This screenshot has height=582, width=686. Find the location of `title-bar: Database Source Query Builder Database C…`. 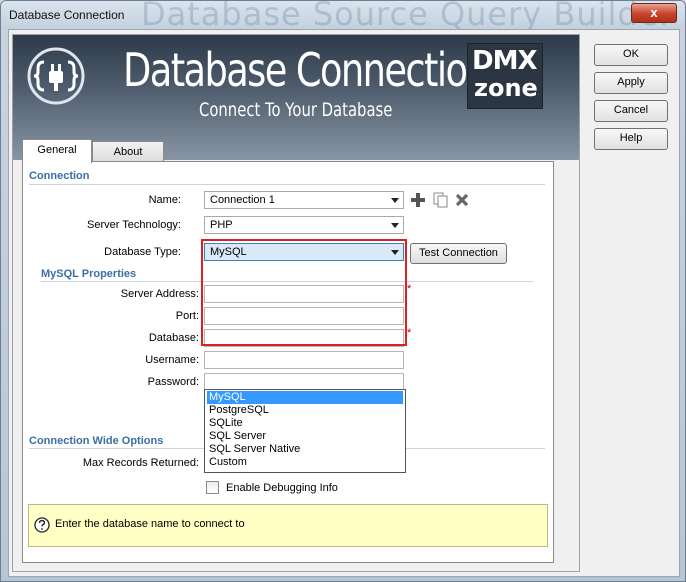

title-bar: Database Source Query Builder Database C… is located at coordinates (343, 17).